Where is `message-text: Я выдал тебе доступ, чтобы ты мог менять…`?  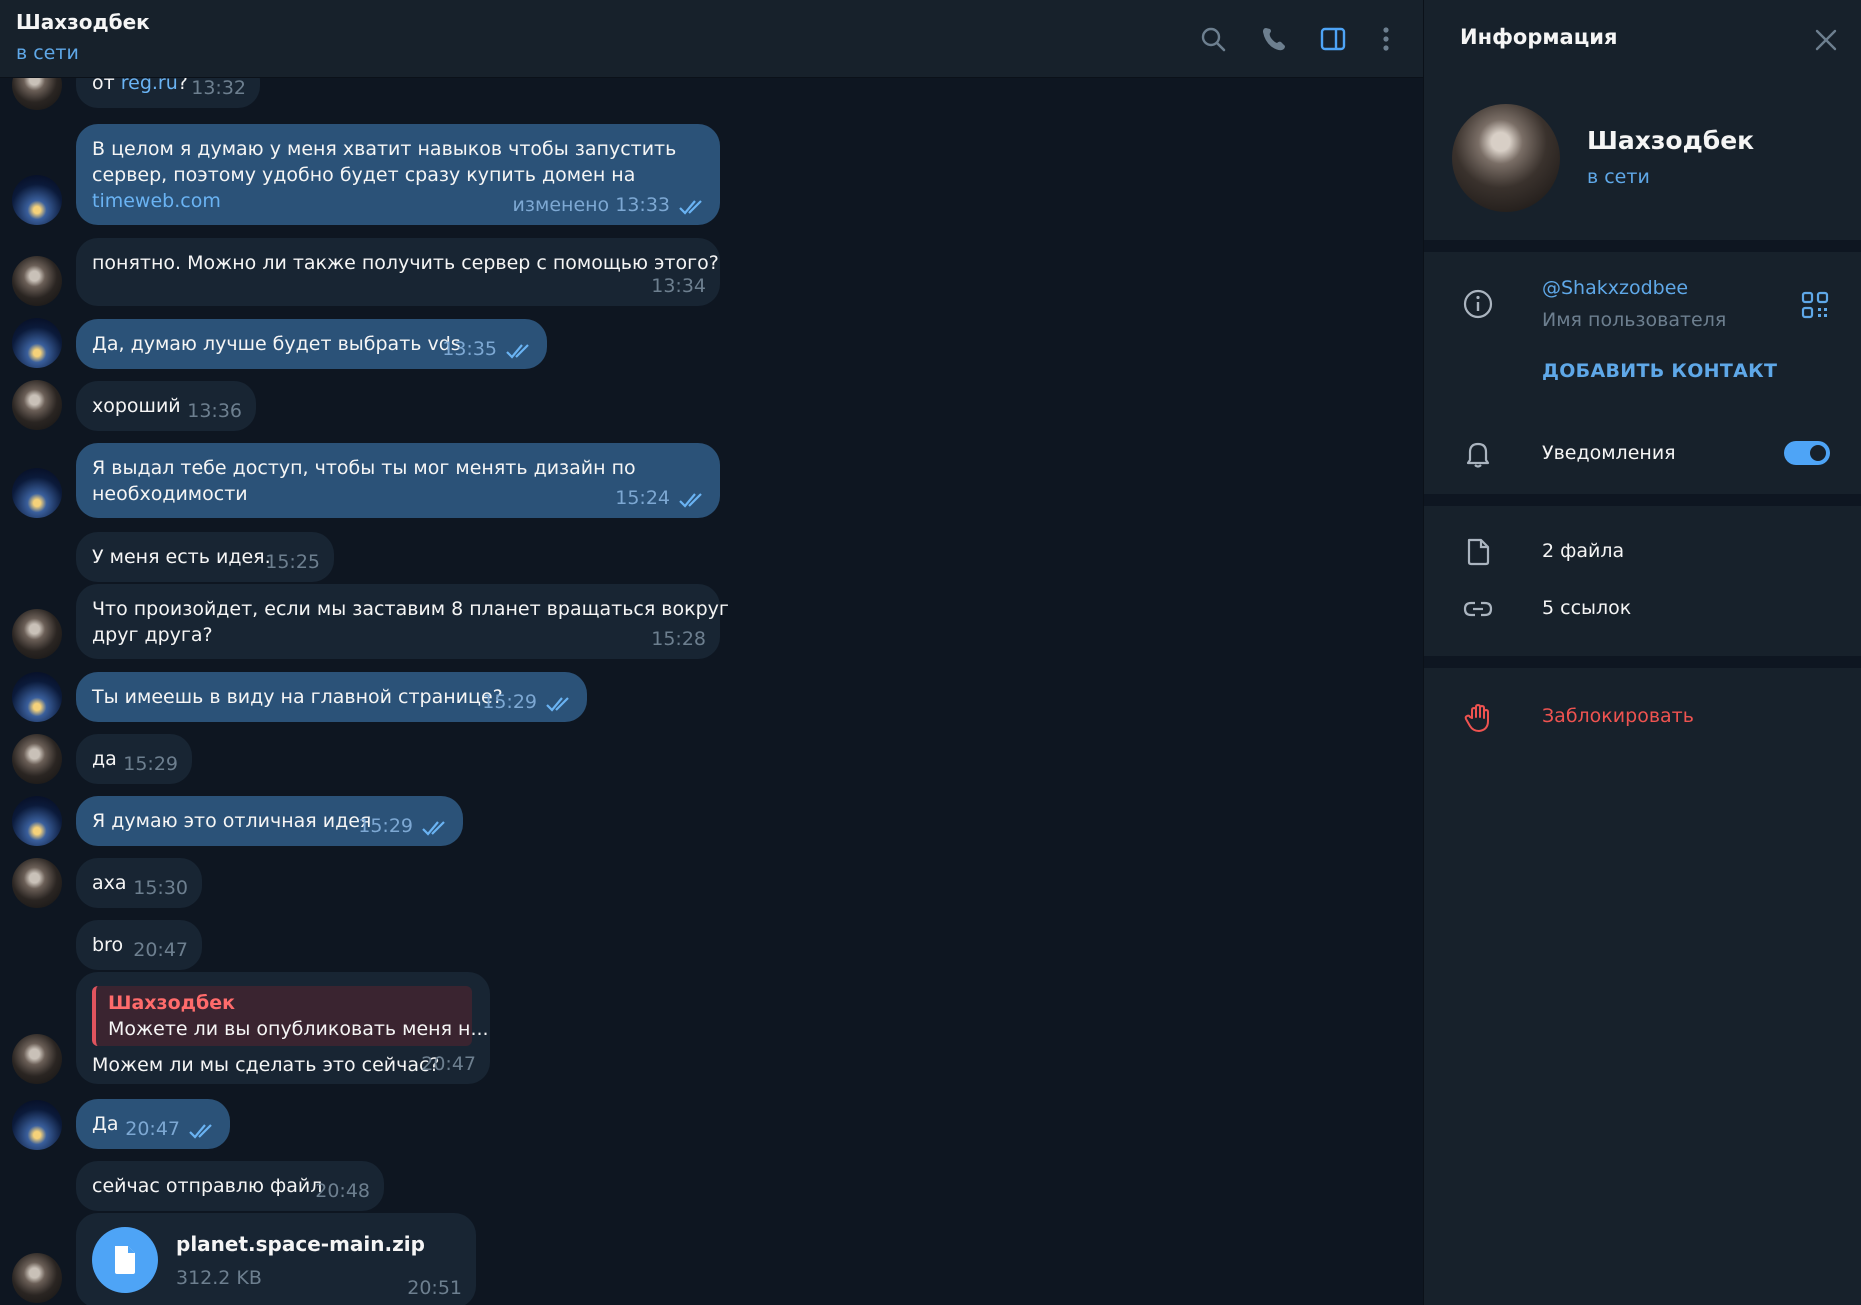 message-text: Я выдал тебе доступ, чтобы ты мог менять… is located at coordinates (364, 468).